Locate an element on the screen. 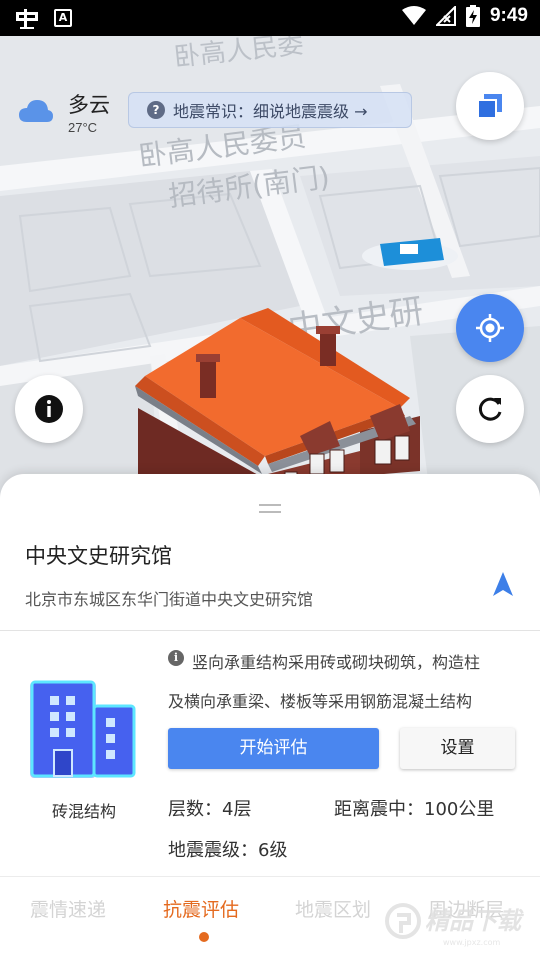 This screenshot has width=540, height=960. divider is located at coordinates (270, 630).